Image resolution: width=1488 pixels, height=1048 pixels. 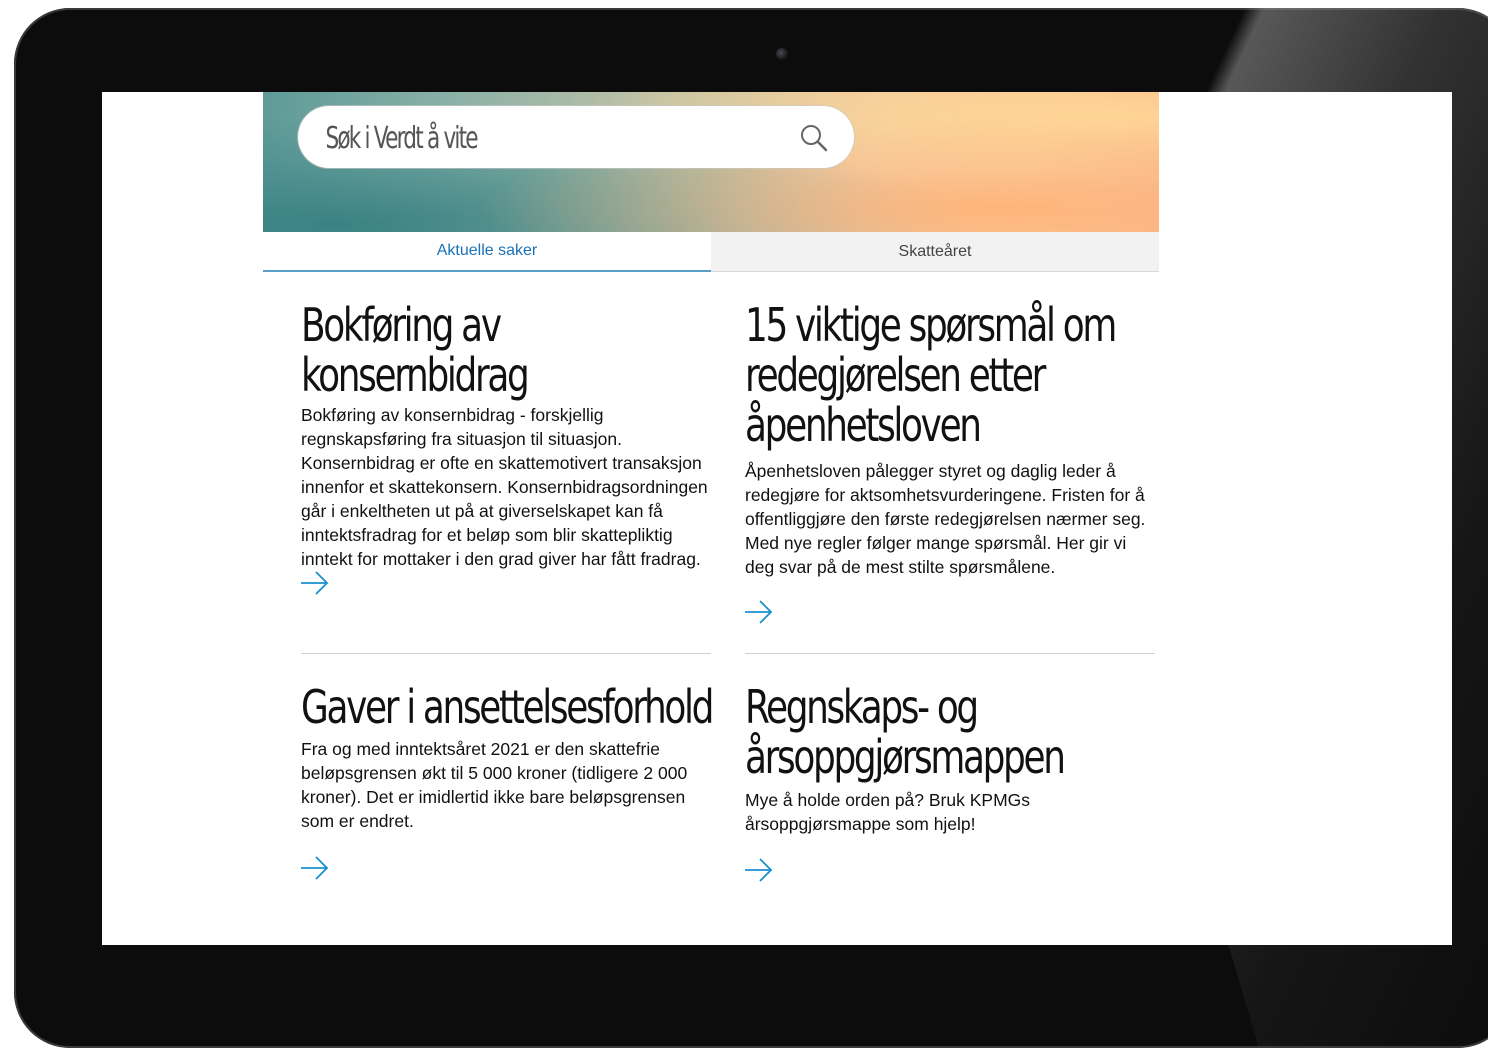 I want to click on tab-aktuelle-saker: Aktuelle saker, so click(x=487, y=252).